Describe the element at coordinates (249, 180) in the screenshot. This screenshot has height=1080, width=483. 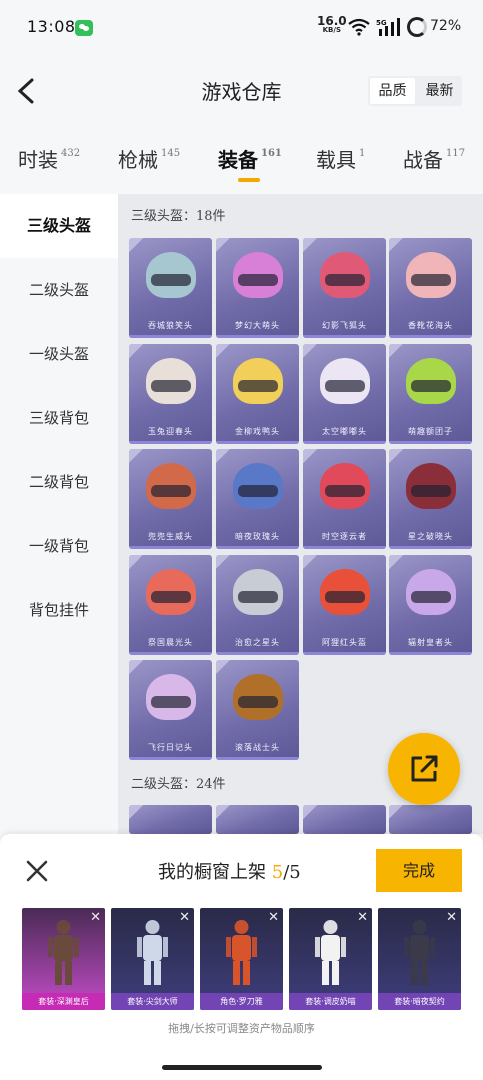
I see `active-tab-indicator` at that location.